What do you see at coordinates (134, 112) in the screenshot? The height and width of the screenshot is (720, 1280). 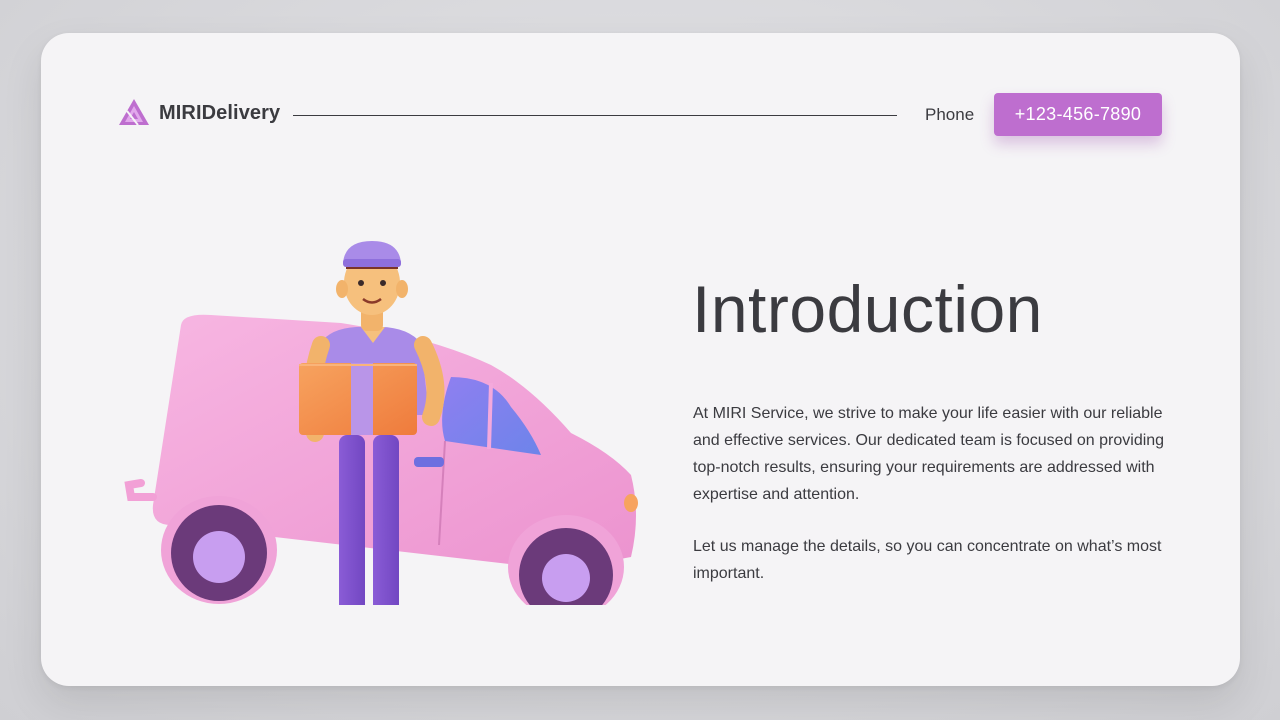 I see `triangle-logo-icon` at bounding box center [134, 112].